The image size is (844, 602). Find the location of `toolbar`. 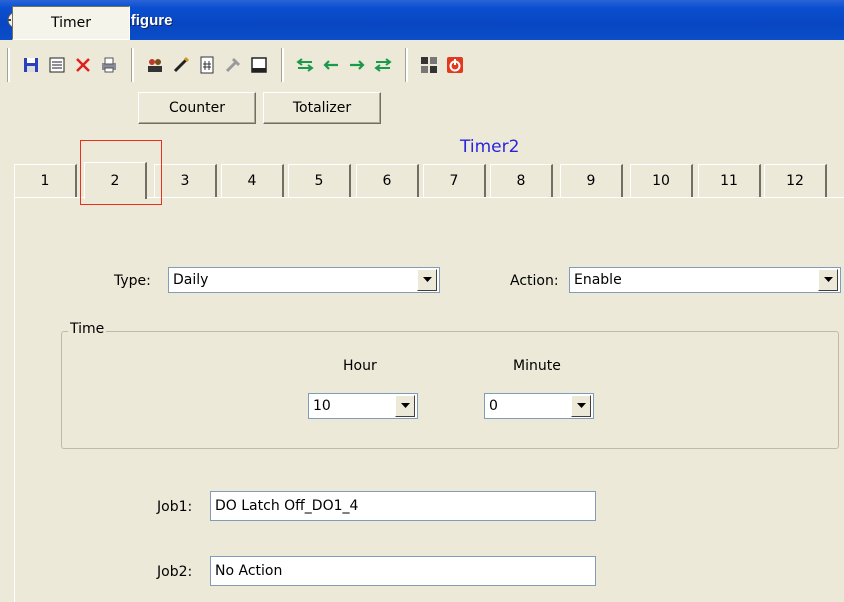

toolbar is located at coordinates (421, 65).